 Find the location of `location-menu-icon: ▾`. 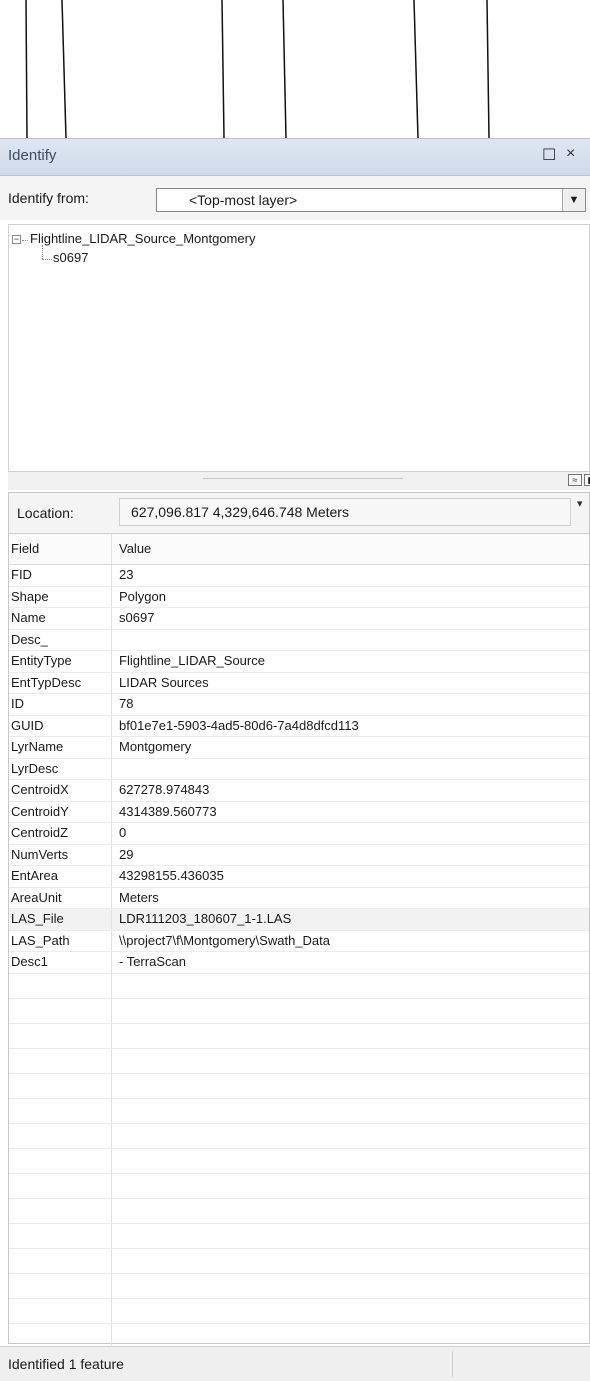

location-menu-icon: ▾ is located at coordinates (580, 503).